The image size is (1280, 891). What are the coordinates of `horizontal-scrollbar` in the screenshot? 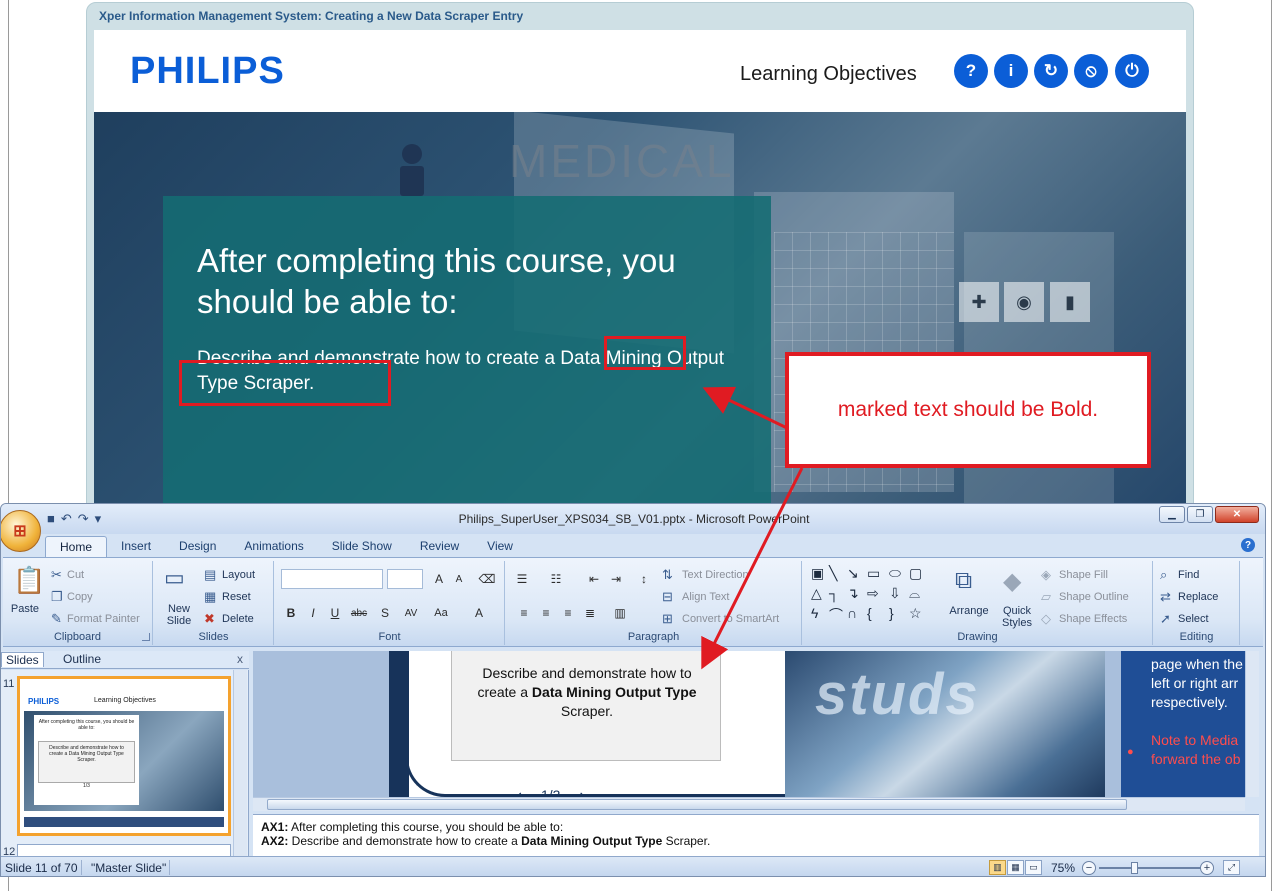 It's located at (749, 804).